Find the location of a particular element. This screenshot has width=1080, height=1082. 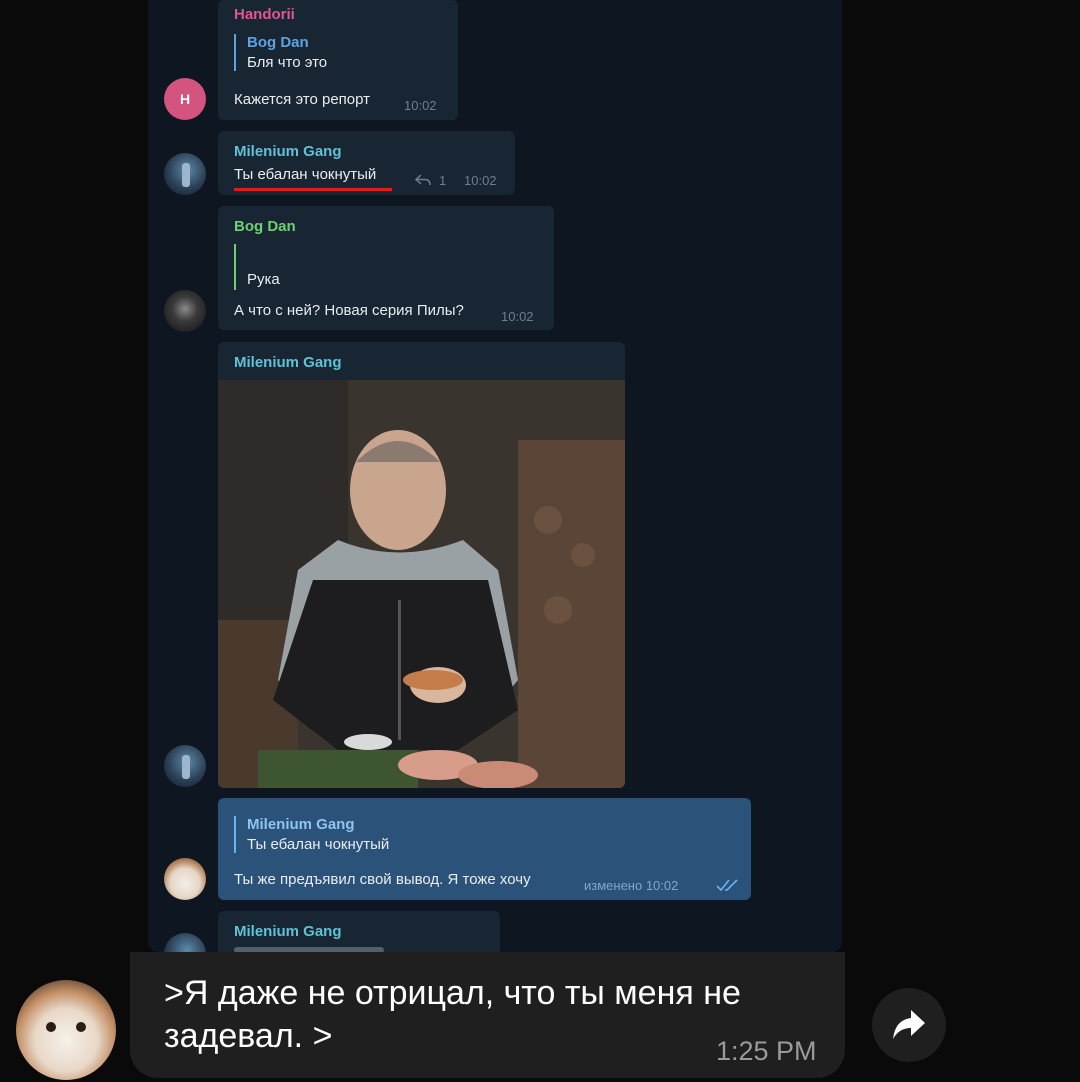

avatar-letter-text: H is located at coordinates (185, 99).